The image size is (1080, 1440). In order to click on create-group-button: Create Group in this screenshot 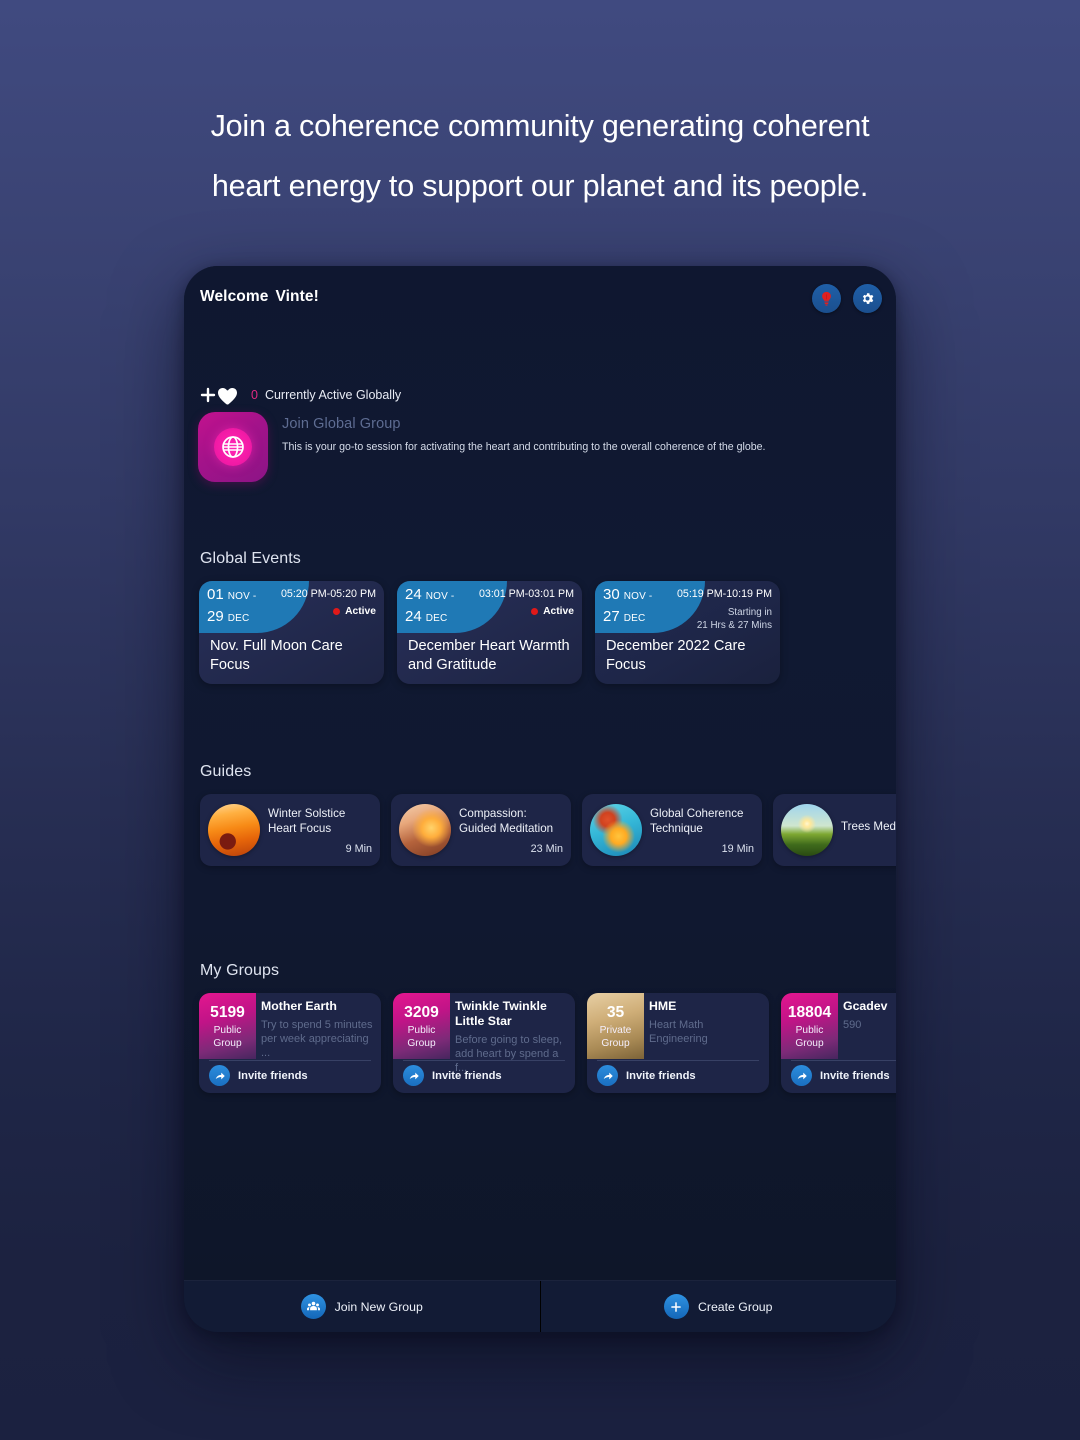, I will do `click(719, 1306)`.